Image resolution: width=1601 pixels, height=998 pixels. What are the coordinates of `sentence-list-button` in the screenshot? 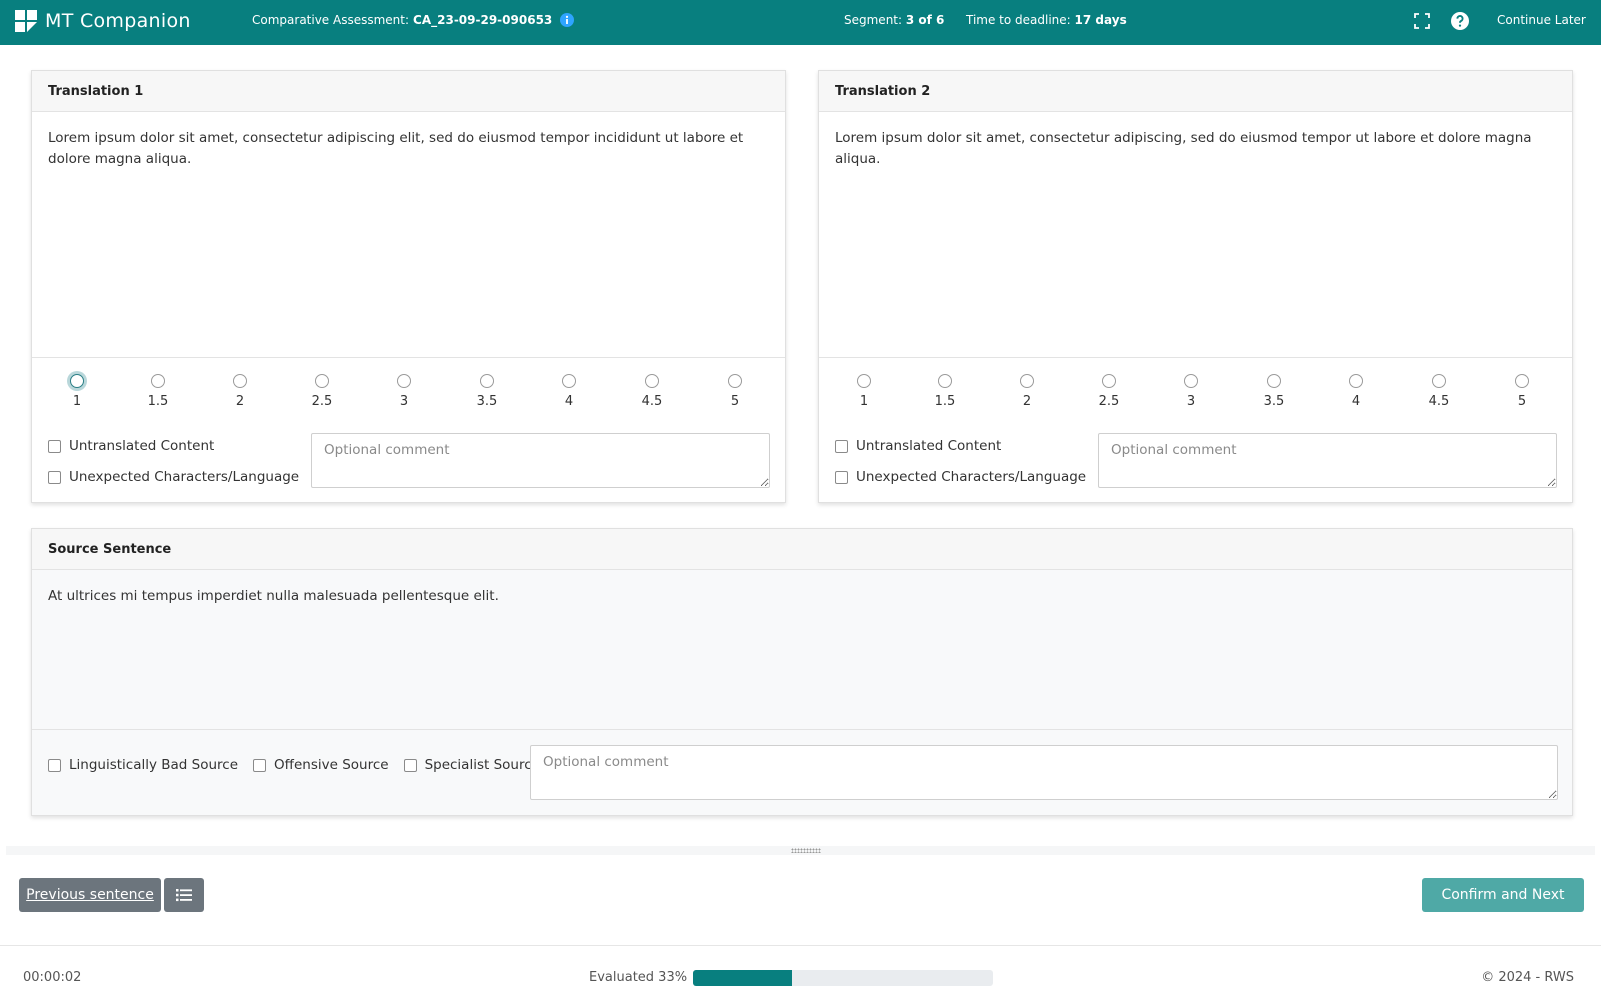 It's located at (184, 895).